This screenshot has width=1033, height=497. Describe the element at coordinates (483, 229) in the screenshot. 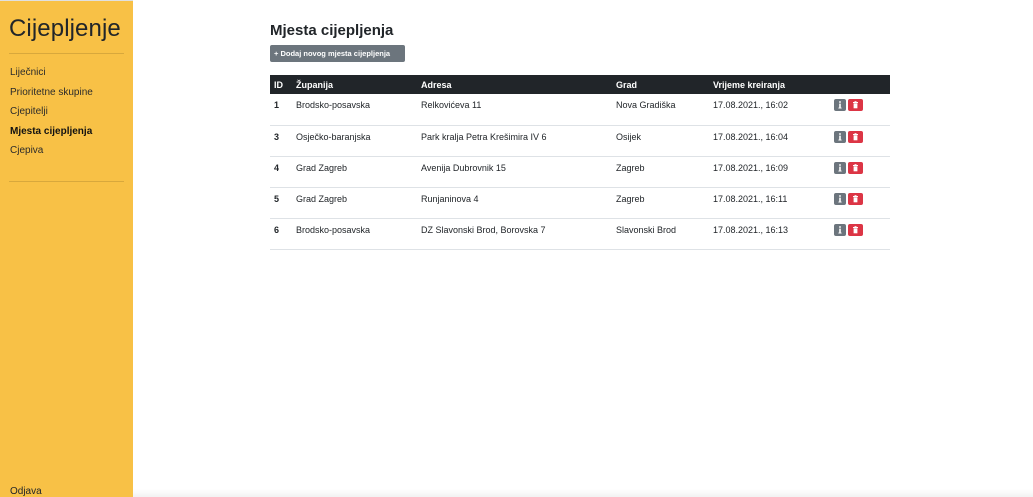

I see `cell-adresa: DZ Slavonski Brod, Borovska 7` at that location.